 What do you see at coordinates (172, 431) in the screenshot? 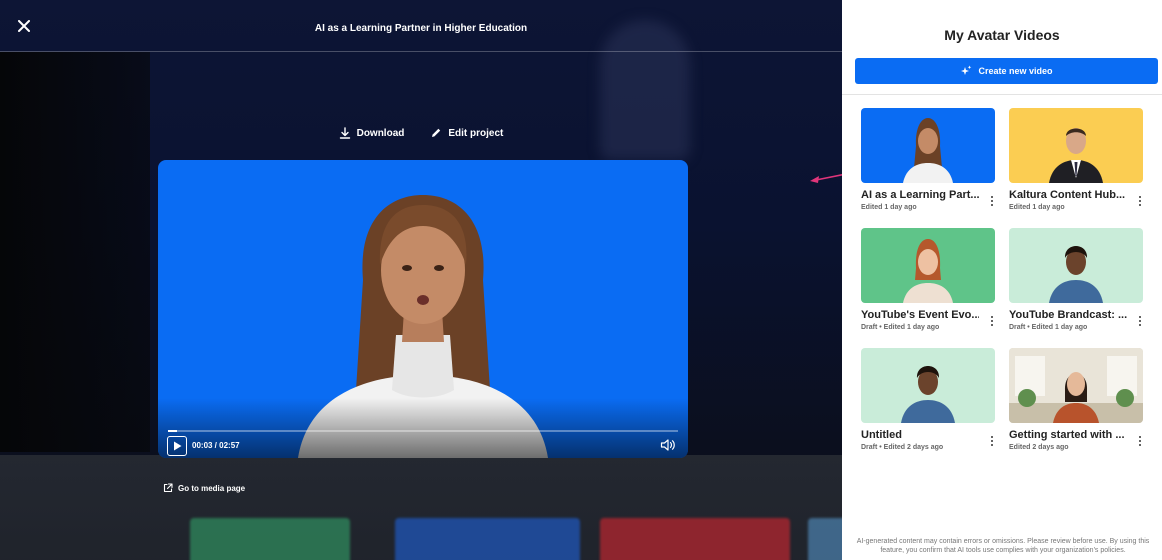
I see `progress-fill` at bounding box center [172, 431].